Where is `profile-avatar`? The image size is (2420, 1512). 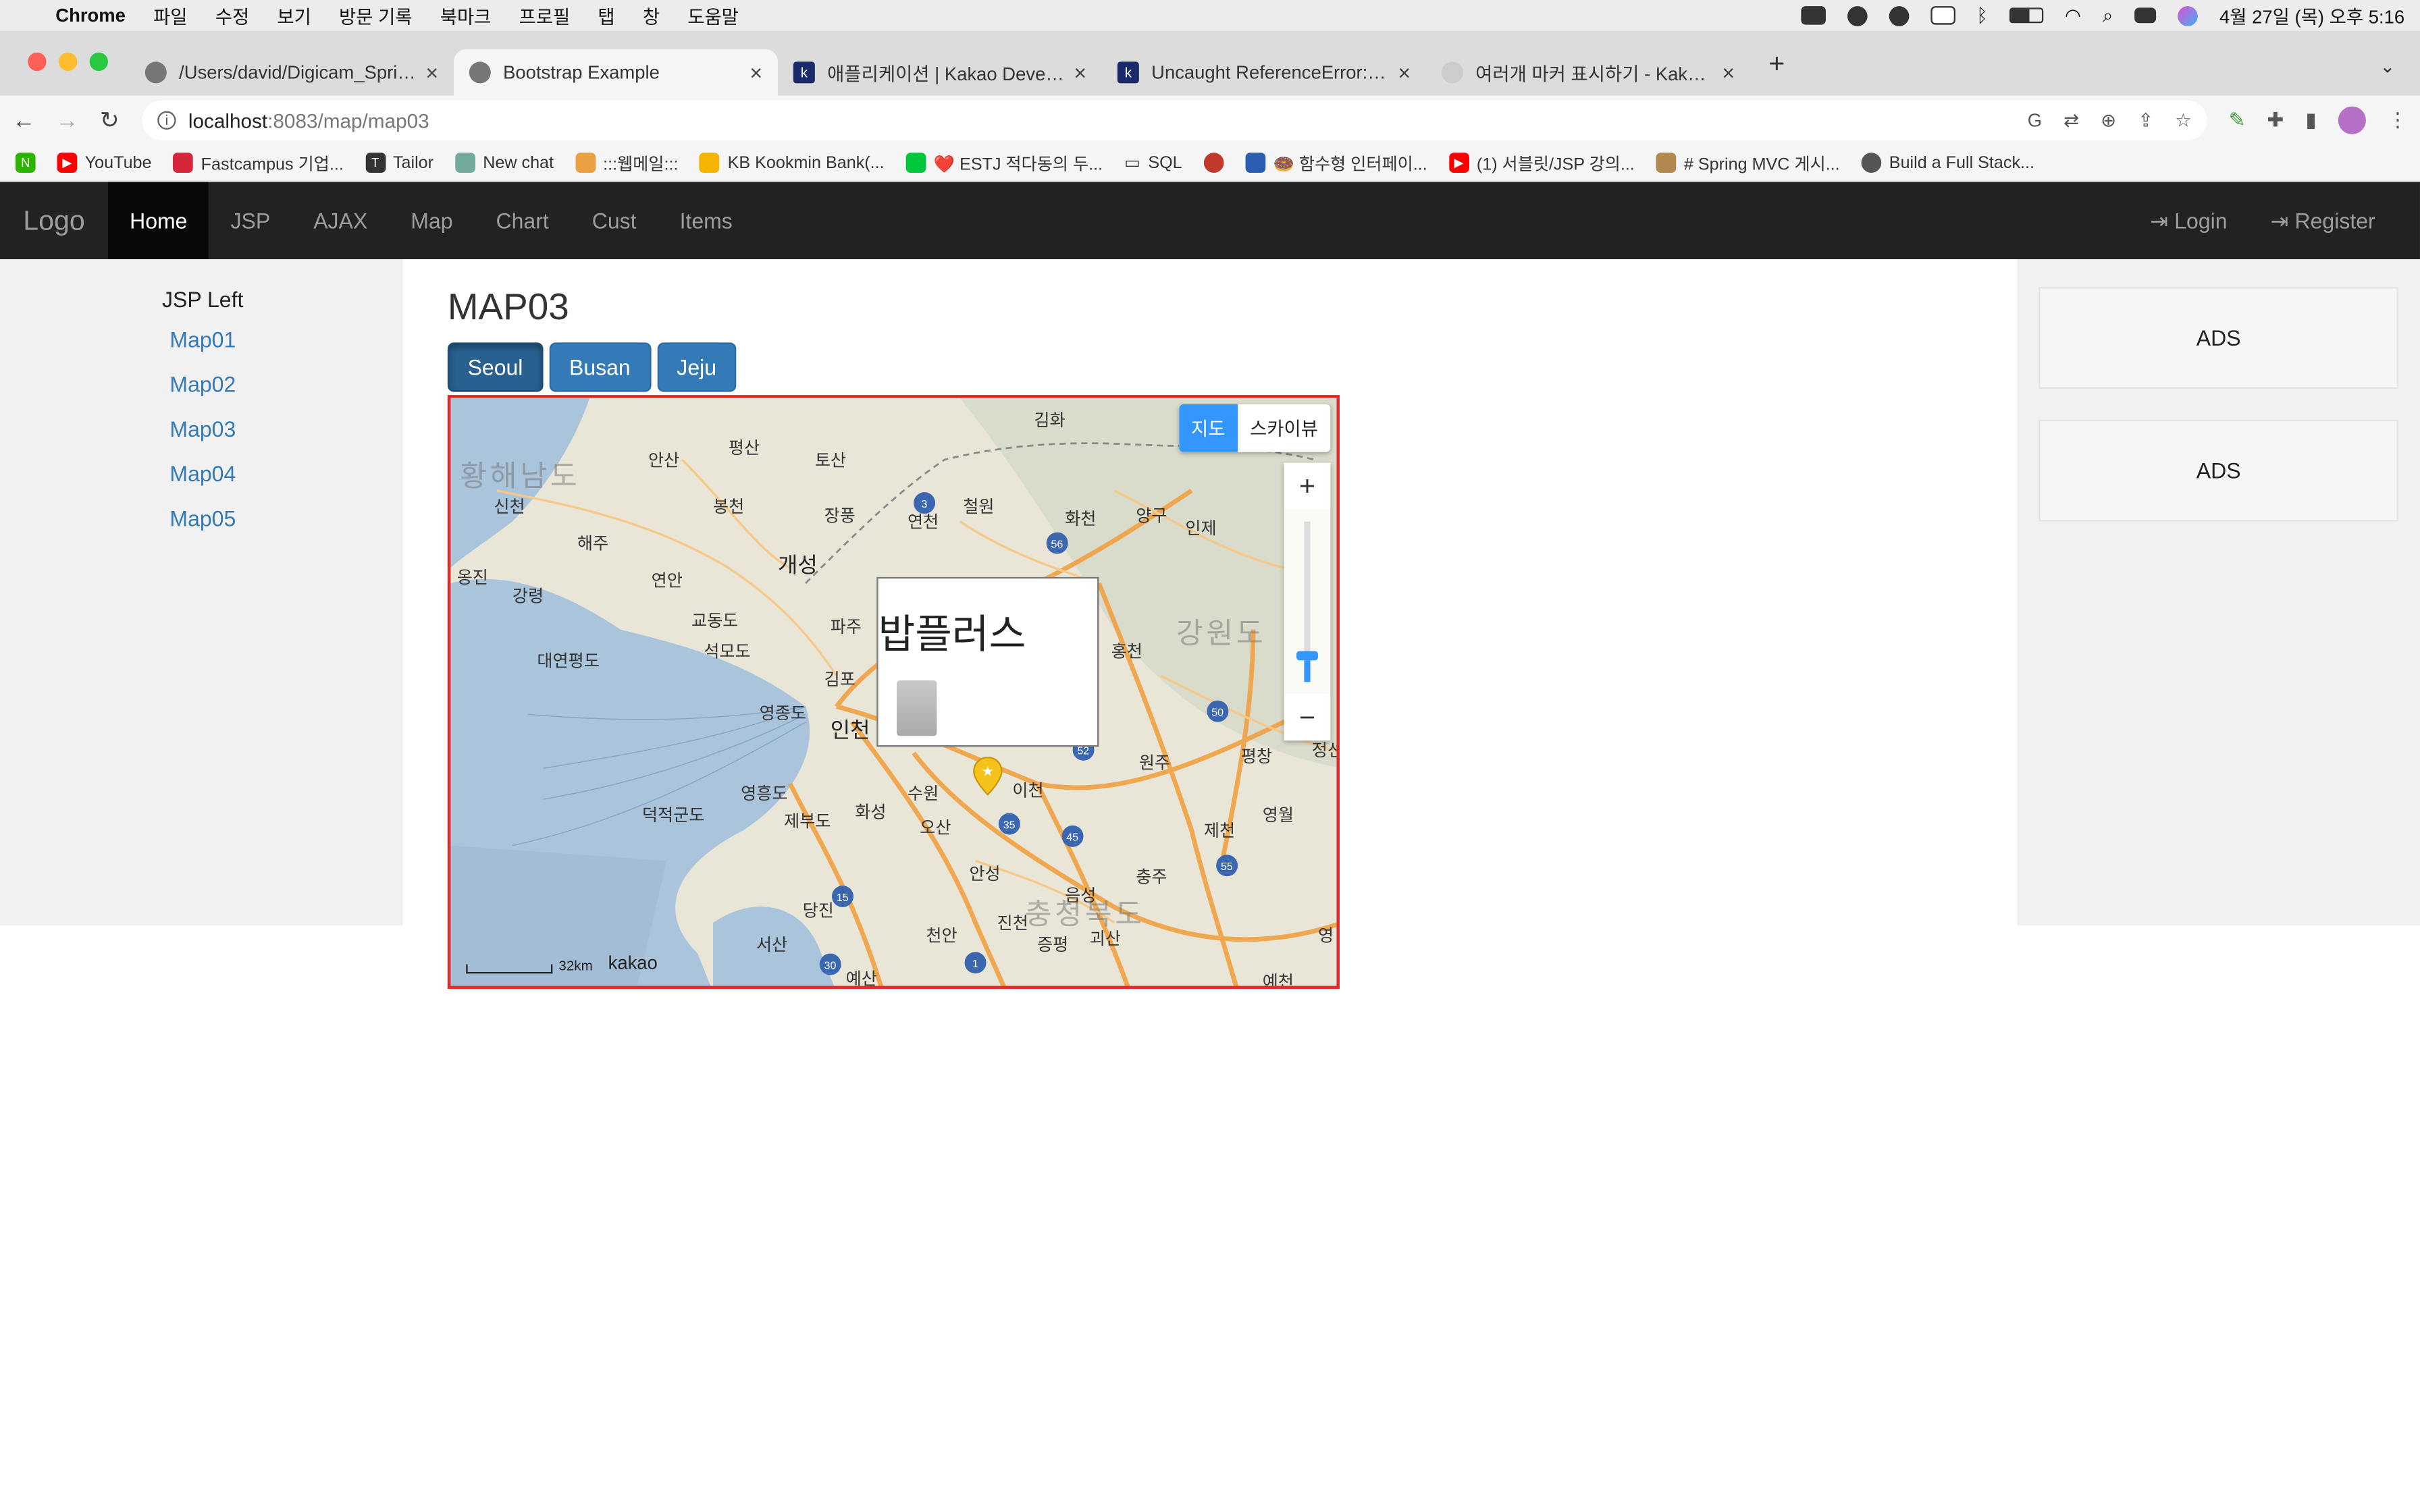 profile-avatar is located at coordinates (2352, 120).